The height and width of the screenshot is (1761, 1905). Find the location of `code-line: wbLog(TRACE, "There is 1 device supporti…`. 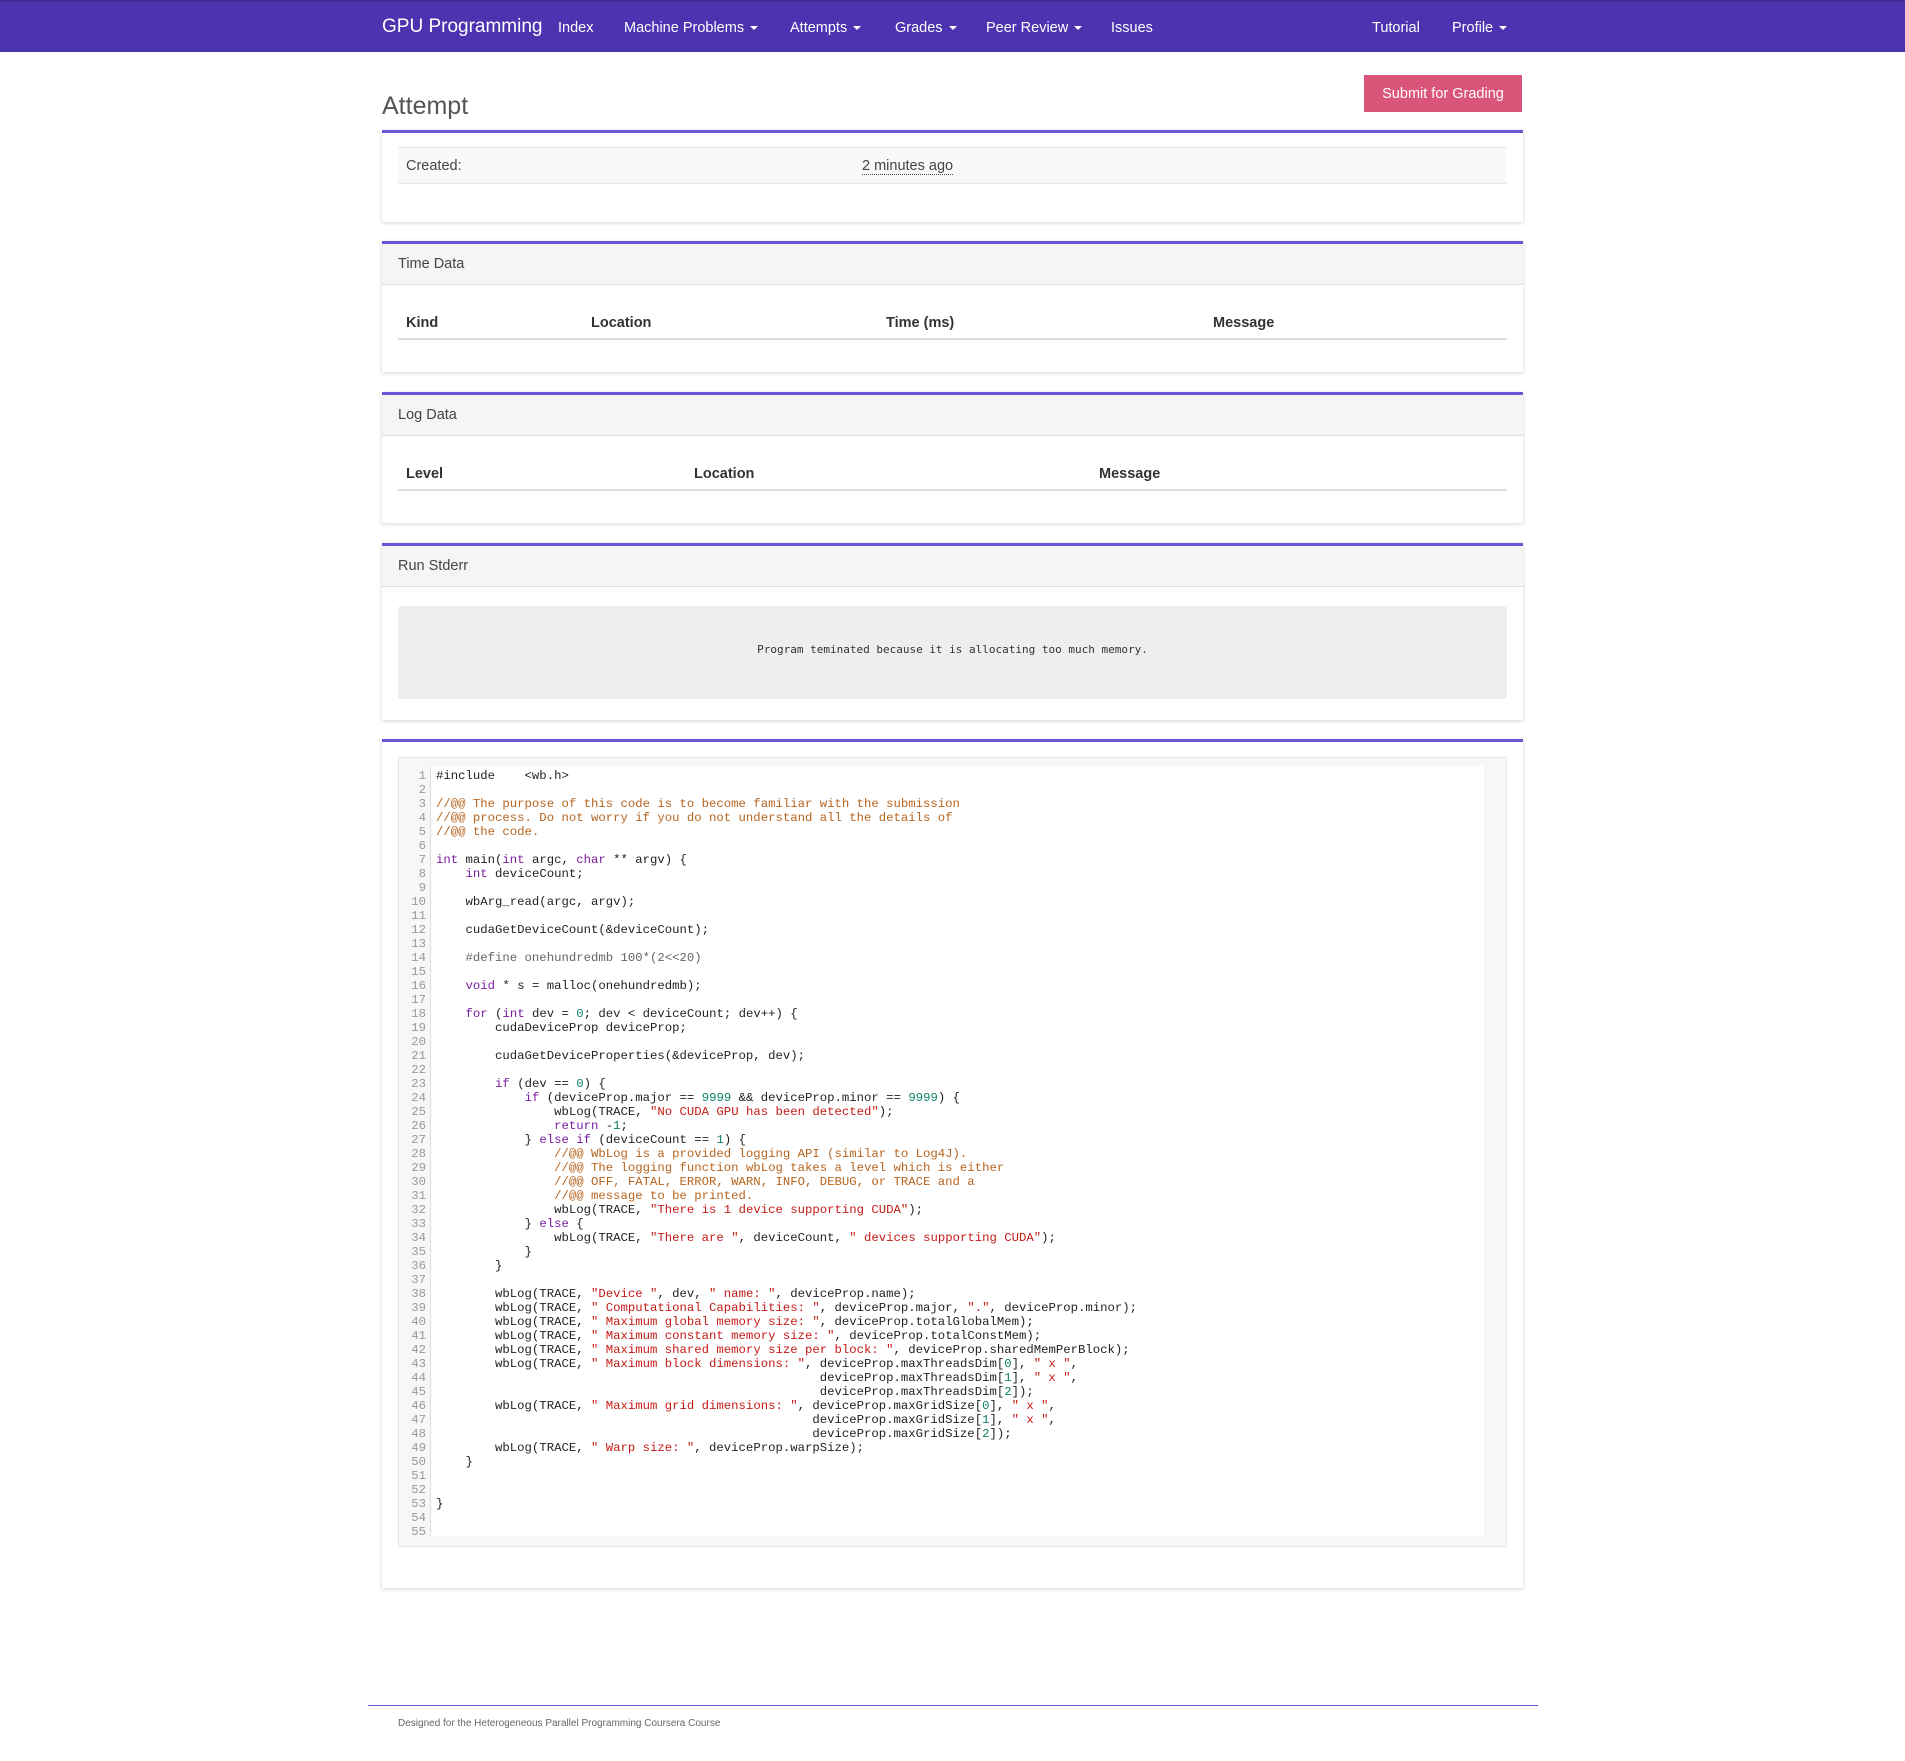

code-line: wbLog(TRACE, "There is 1 device supporti… is located at coordinates (680, 1210).